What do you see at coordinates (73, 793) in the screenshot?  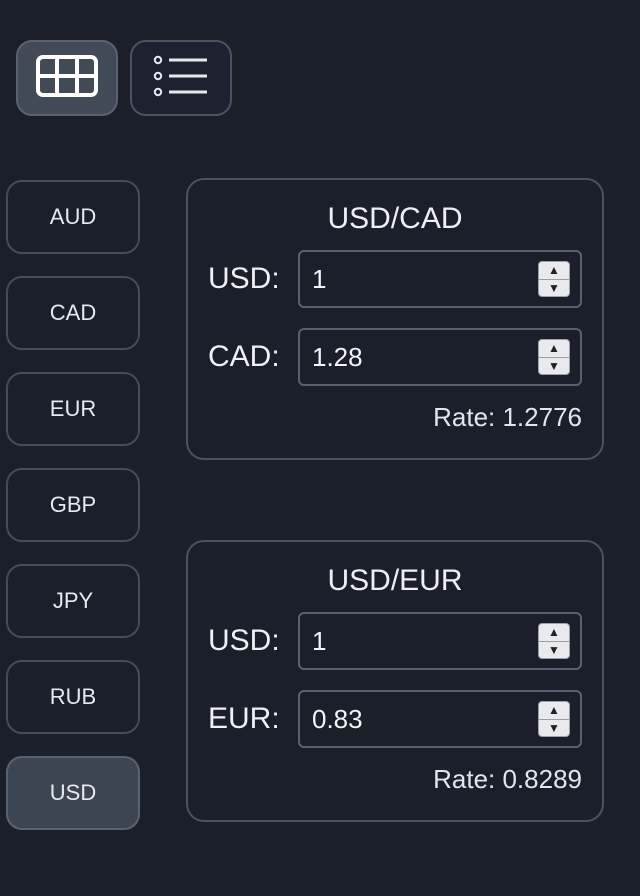 I see `currency-button-usd: USD` at bounding box center [73, 793].